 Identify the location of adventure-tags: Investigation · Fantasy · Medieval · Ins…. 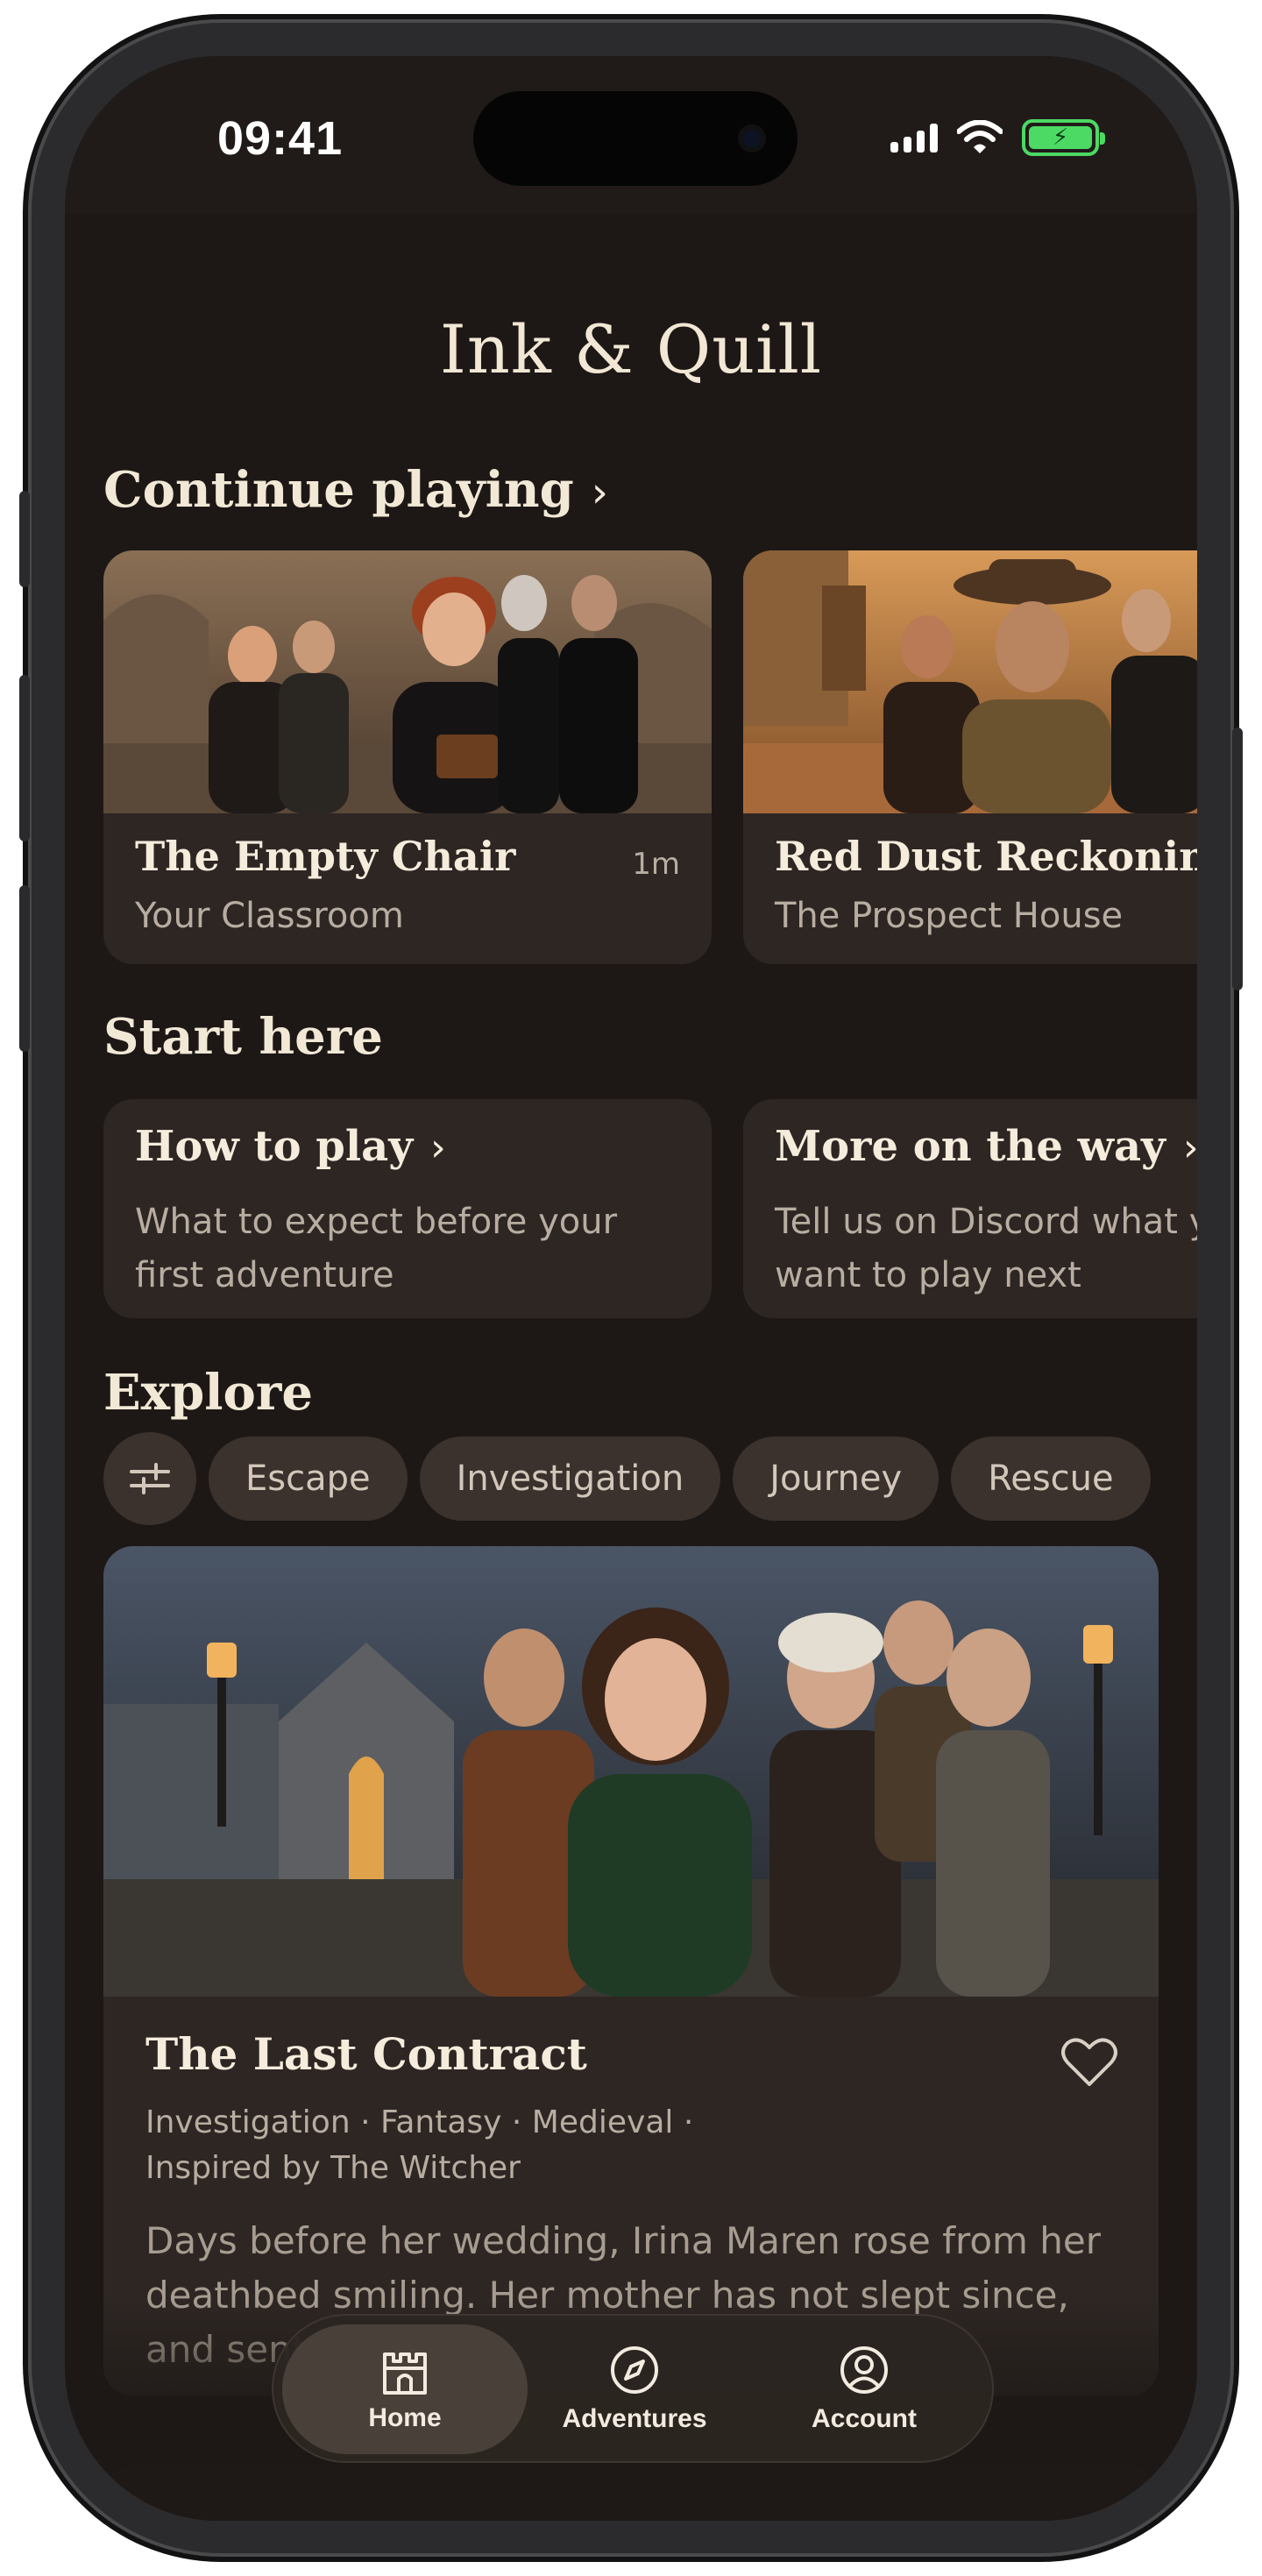
(419, 2145).